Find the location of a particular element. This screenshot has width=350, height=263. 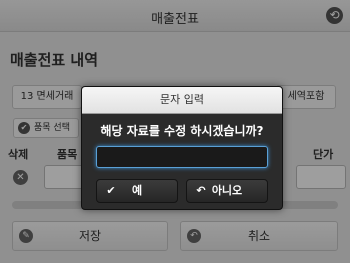

dialog-message: 해당 자료를 수정 하시겠습니까? is located at coordinates (182, 131).